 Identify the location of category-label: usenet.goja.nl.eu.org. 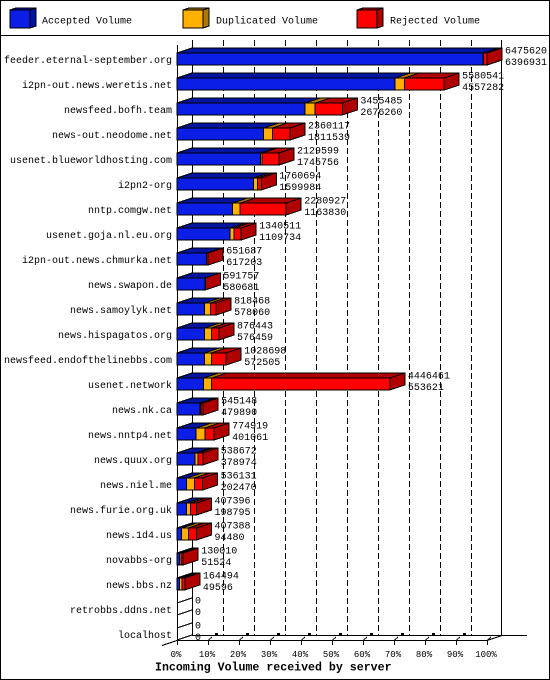
(109, 236).